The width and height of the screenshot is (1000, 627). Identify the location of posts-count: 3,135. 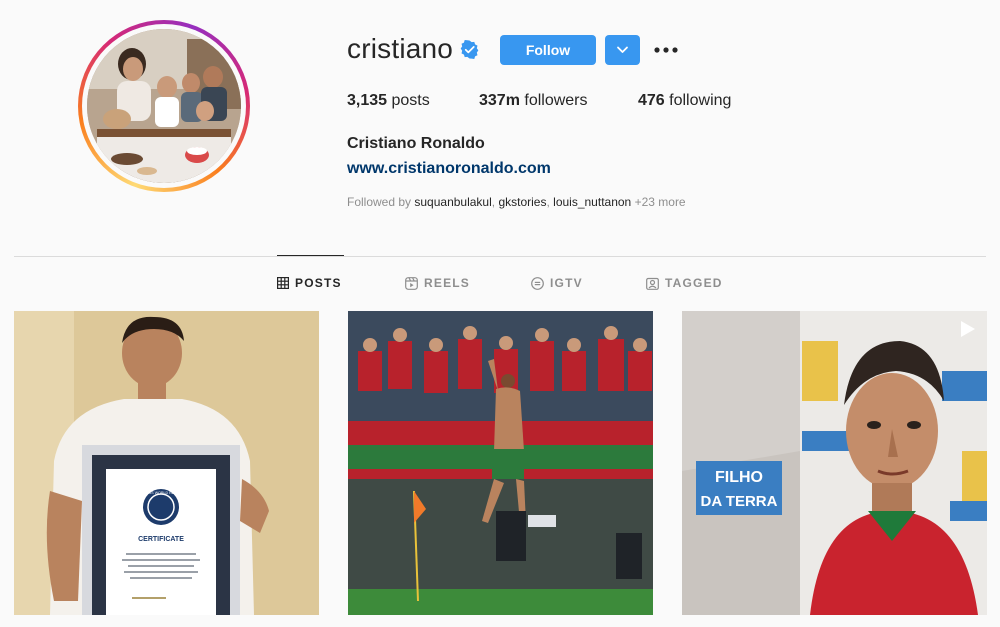
(367, 100).